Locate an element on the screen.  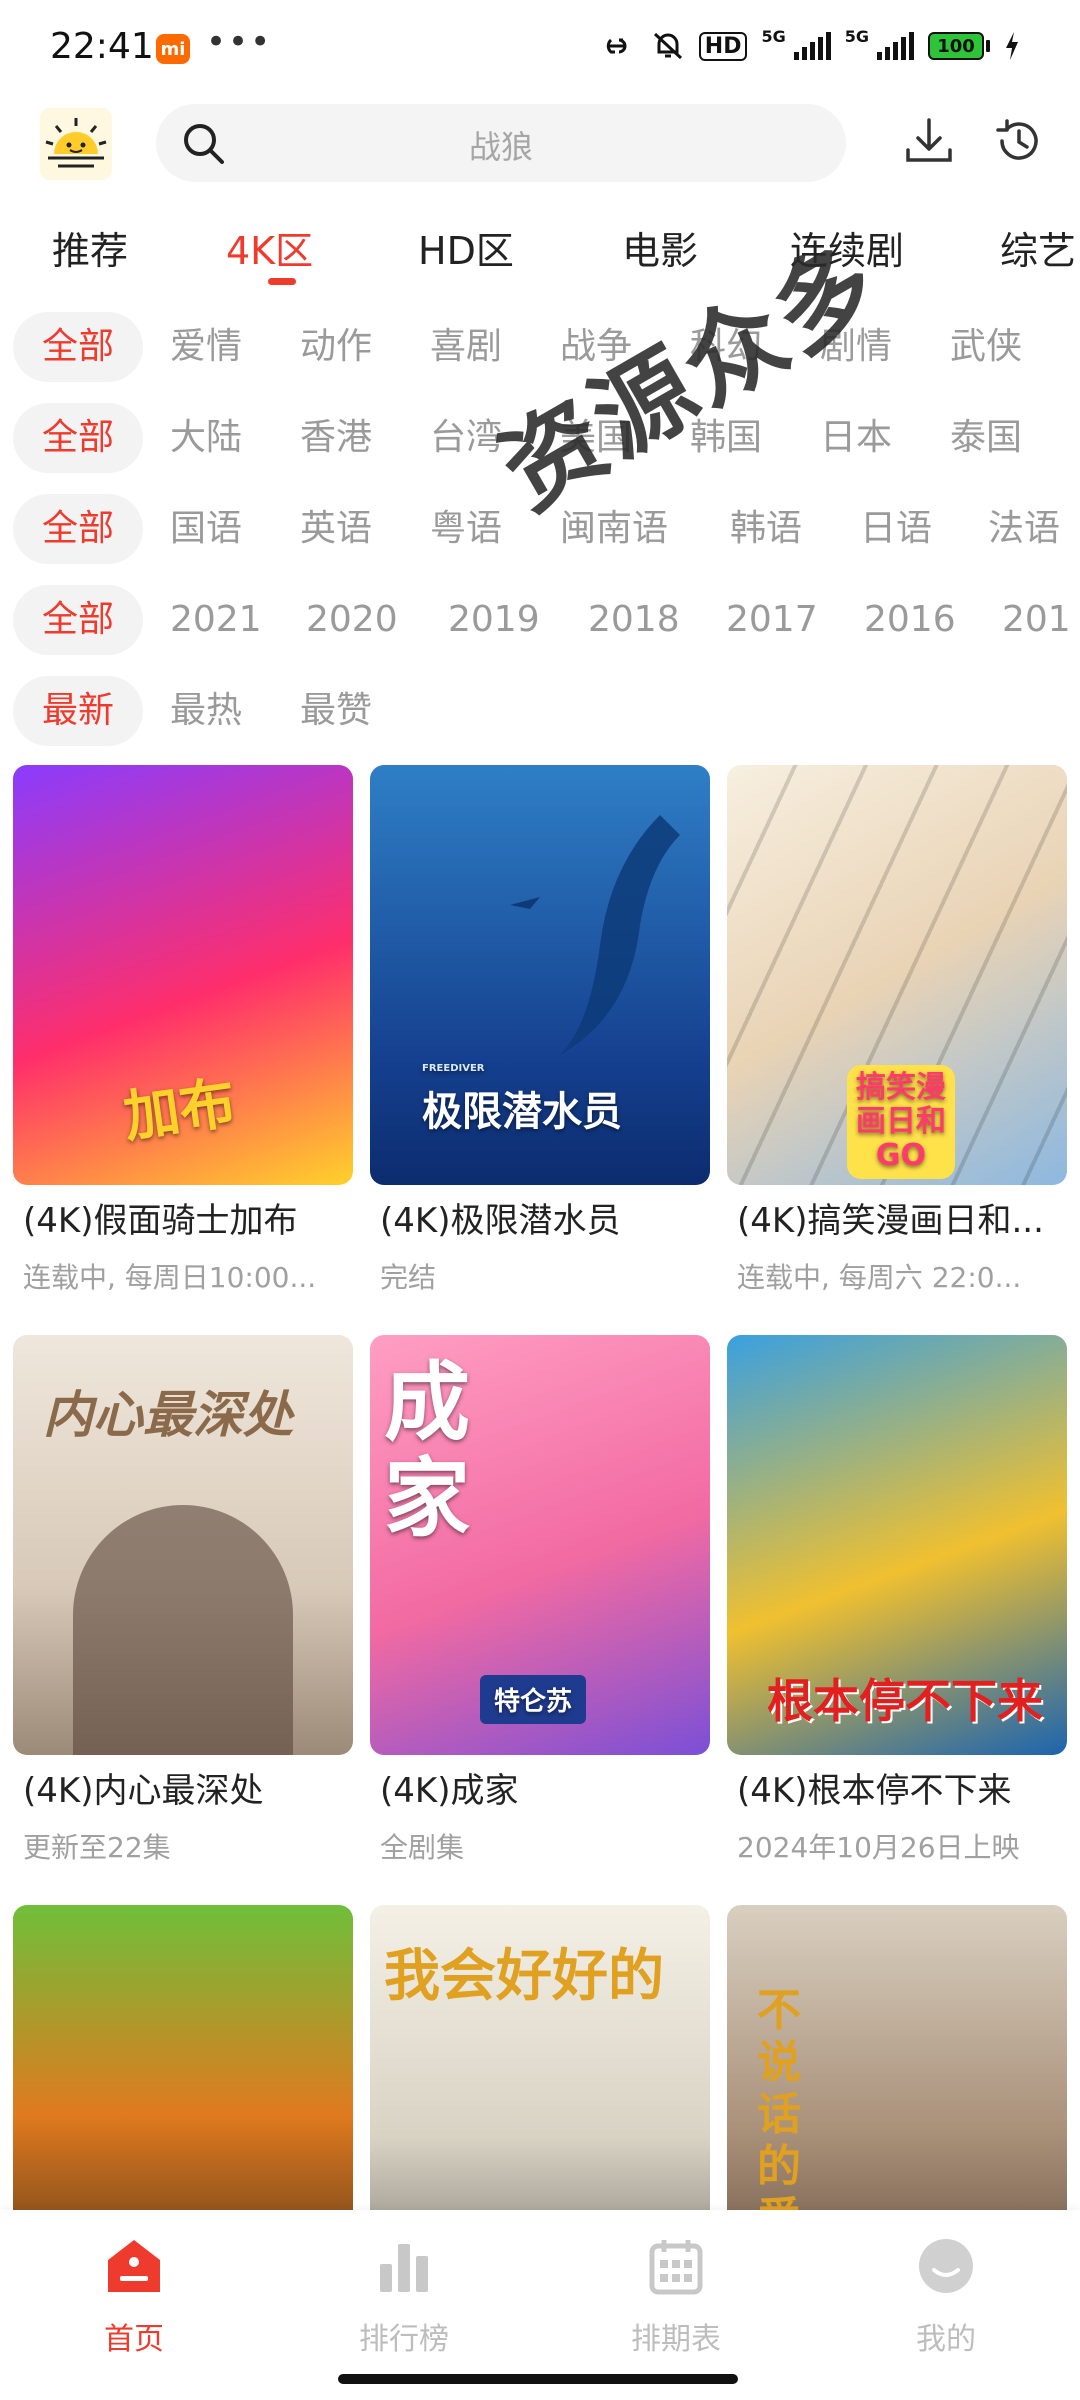
video-title: (4K)假面骑士加布 is located at coordinates (160, 1221).